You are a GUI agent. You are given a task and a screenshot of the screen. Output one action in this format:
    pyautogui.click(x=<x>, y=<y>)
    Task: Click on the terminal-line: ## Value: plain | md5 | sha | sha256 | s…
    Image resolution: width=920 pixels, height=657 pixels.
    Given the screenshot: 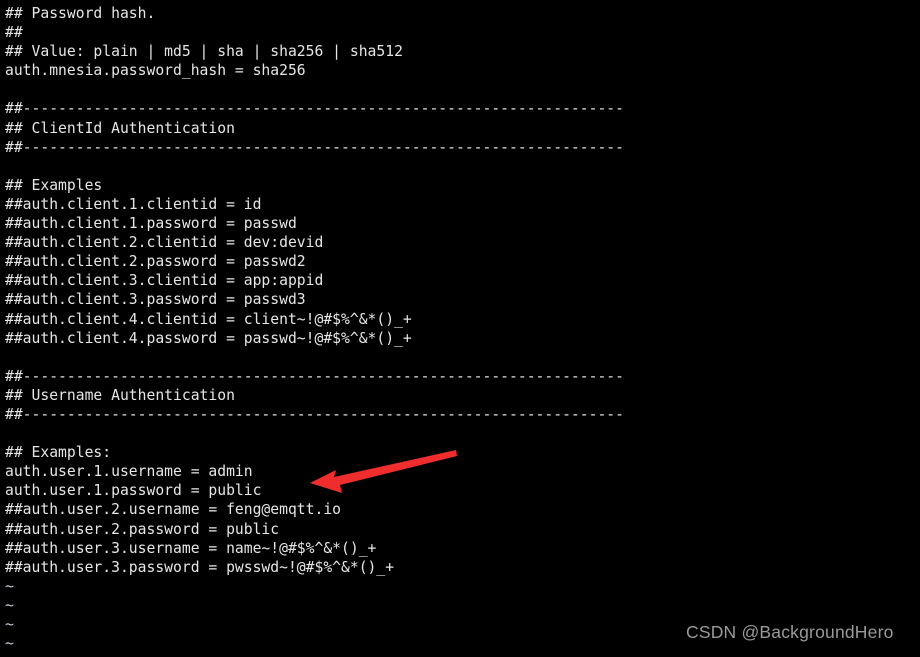 What is the action you would take?
    pyautogui.click(x=204, y=52)
    